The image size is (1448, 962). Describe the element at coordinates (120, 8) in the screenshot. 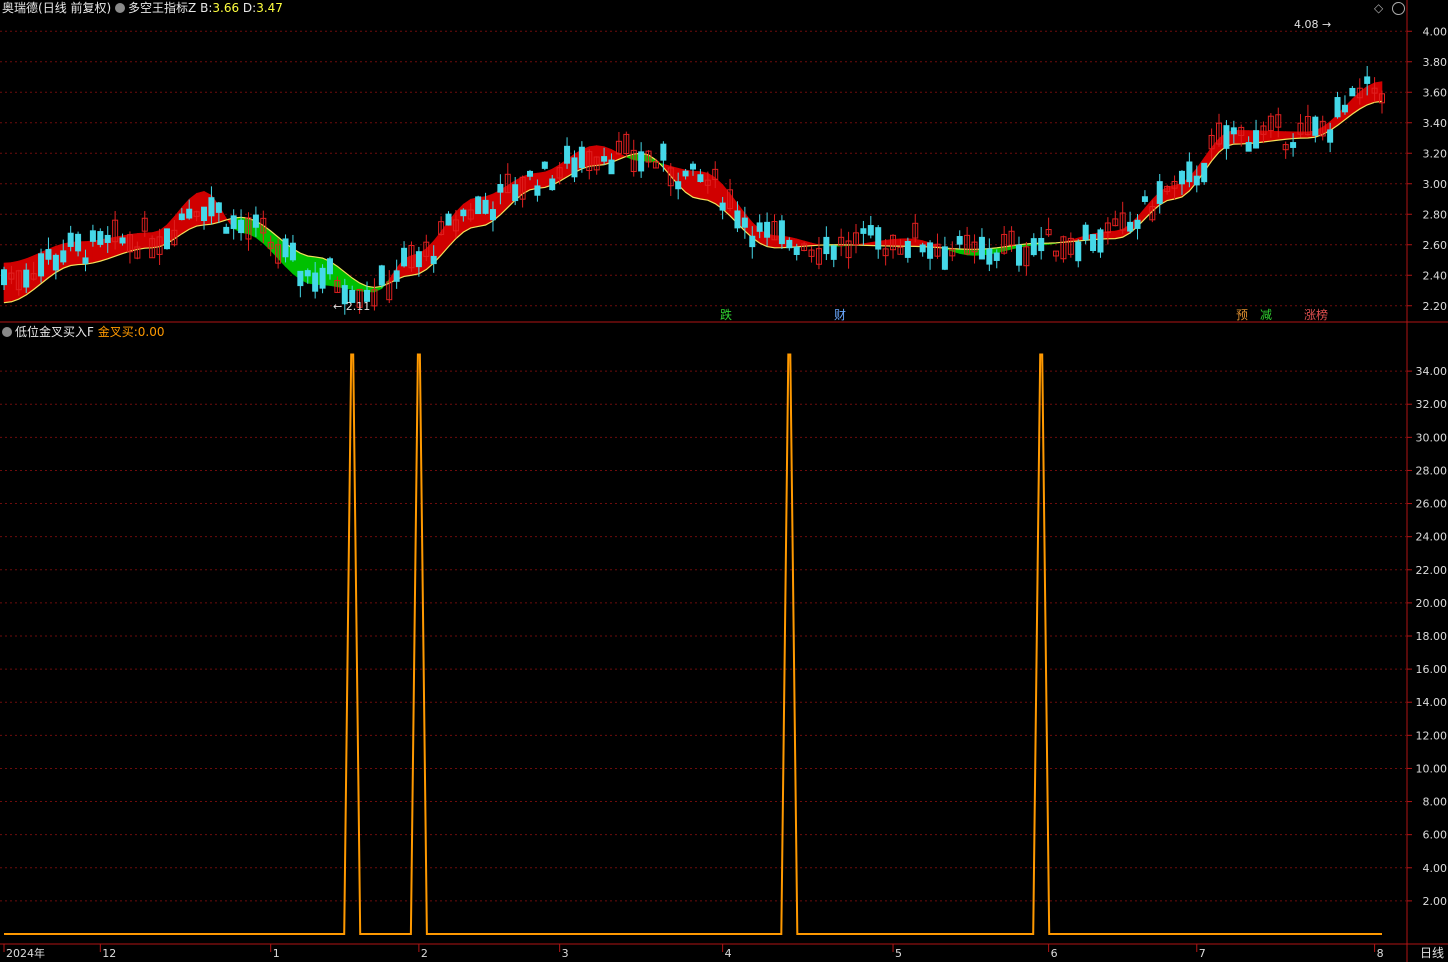

I see `indicator-settings-icon` at that location.